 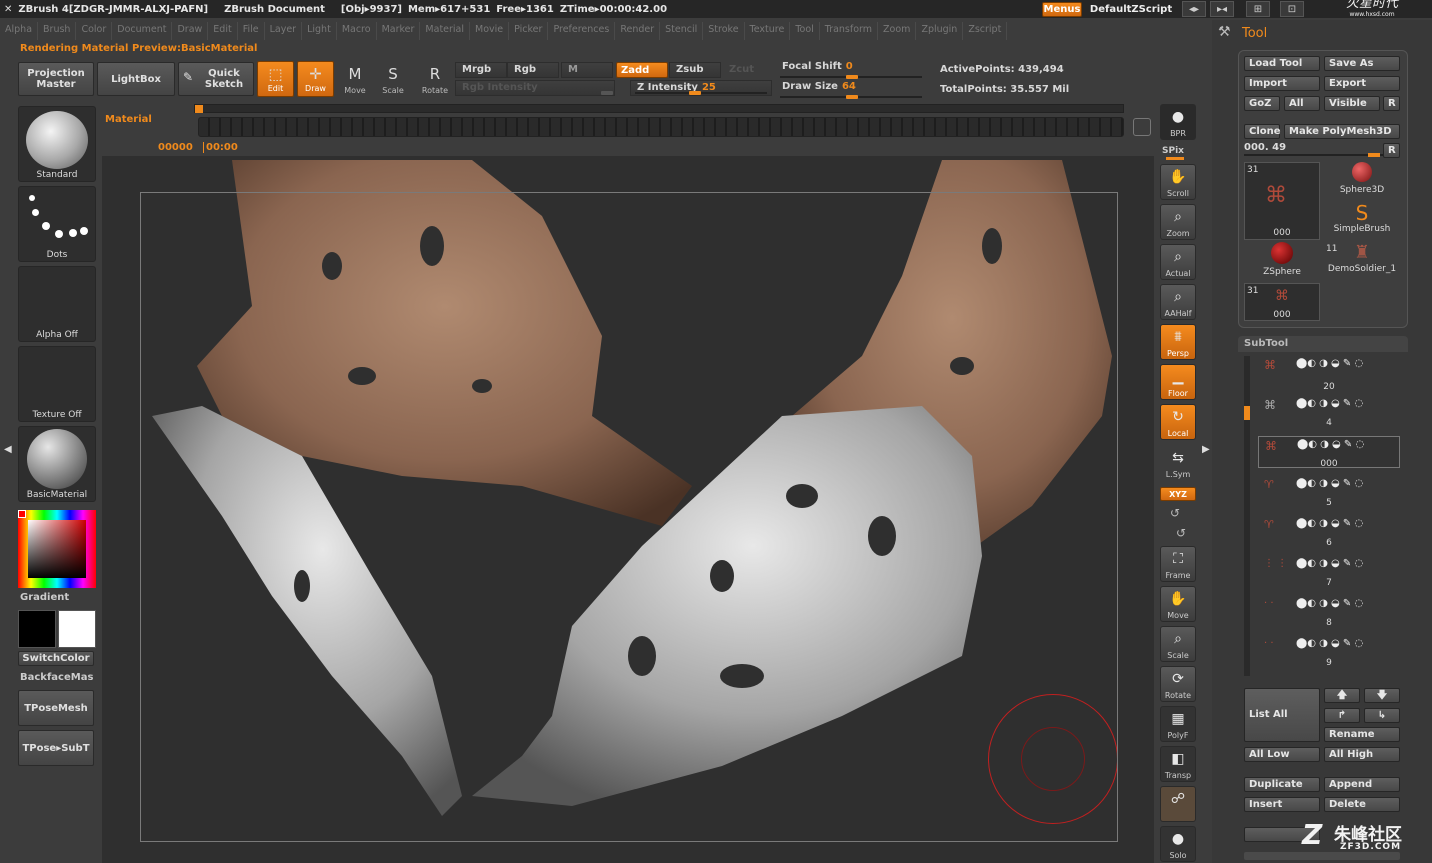 What do you see at coordinates (1382, 695) in the screenshot?
I see `move-down-arrow-icon: 🡇` at bounding box center [1382, 695].